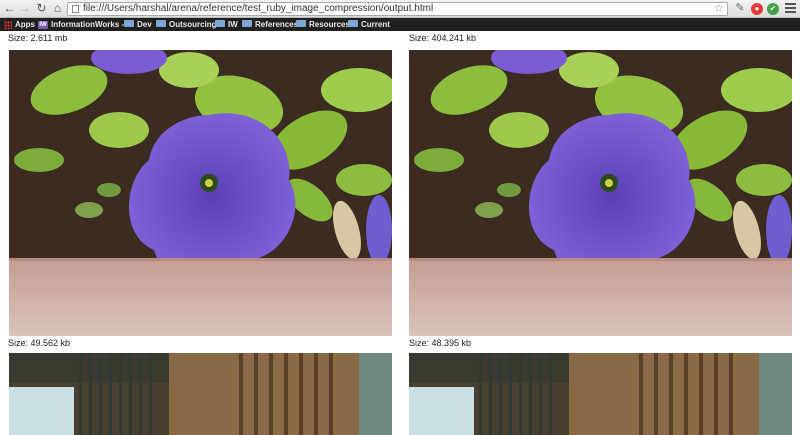 This screenshot has height=435, width=800. I want to click on bookmark-folder-outsourcing: Outsourcing, so click(186, 24).